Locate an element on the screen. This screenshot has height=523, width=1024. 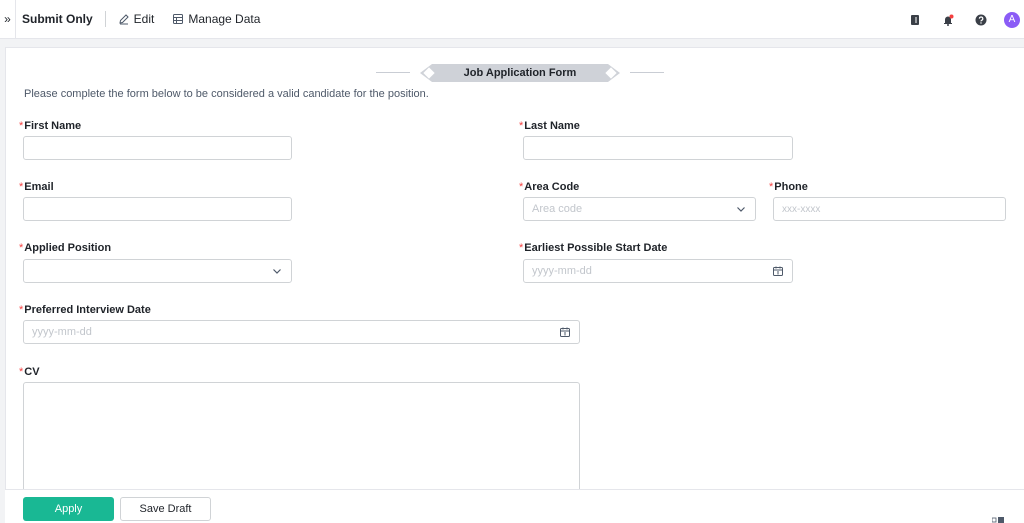
double-chevron-right-icon: » is located at coordinates (7, 19).